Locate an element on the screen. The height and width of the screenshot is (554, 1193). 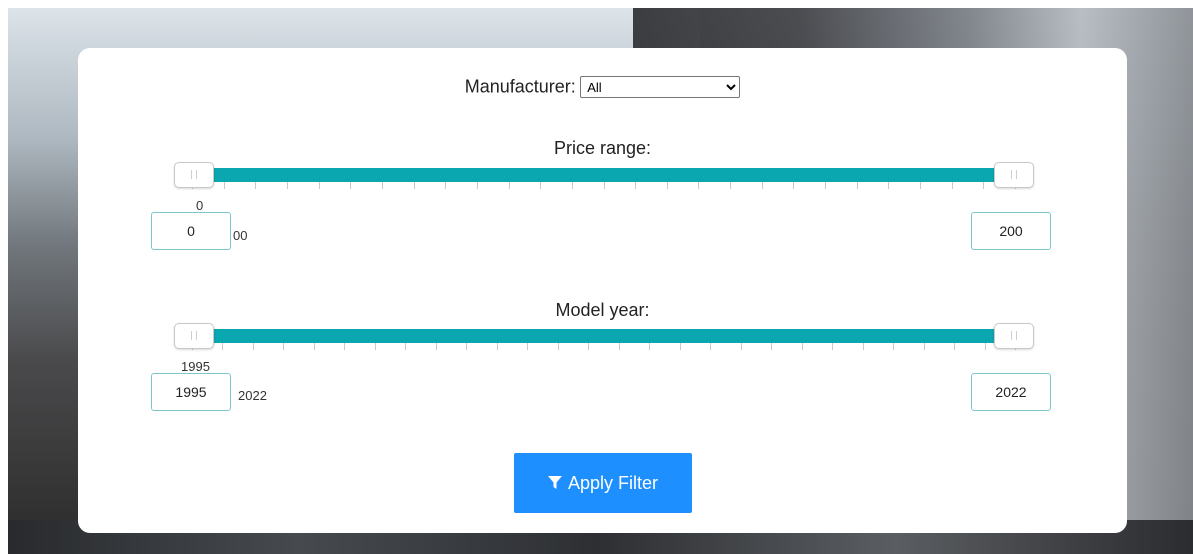
model-year-slider is located at coordinates (604, 338).